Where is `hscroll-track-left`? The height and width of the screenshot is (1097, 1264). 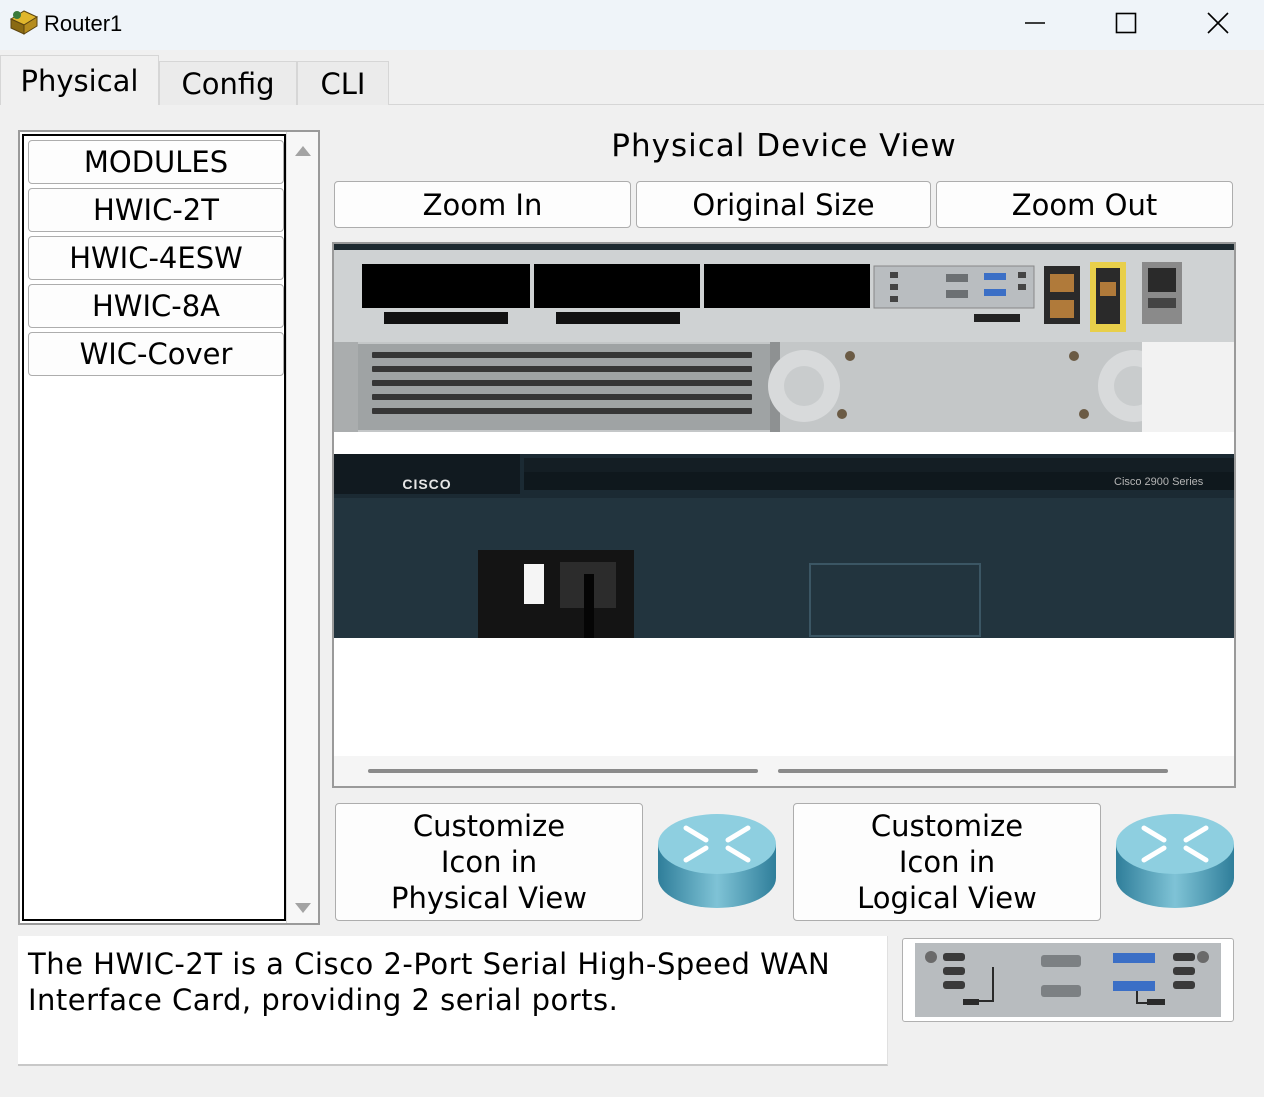
hscroll-track-left is located at coordinates (563, 771).